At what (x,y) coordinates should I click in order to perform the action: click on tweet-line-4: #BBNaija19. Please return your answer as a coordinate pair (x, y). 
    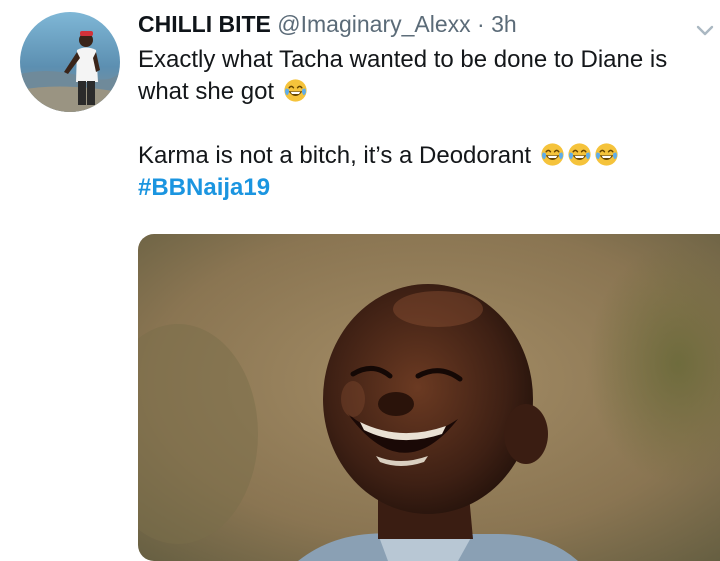
    Looking at the image, I should click on (423, 188).